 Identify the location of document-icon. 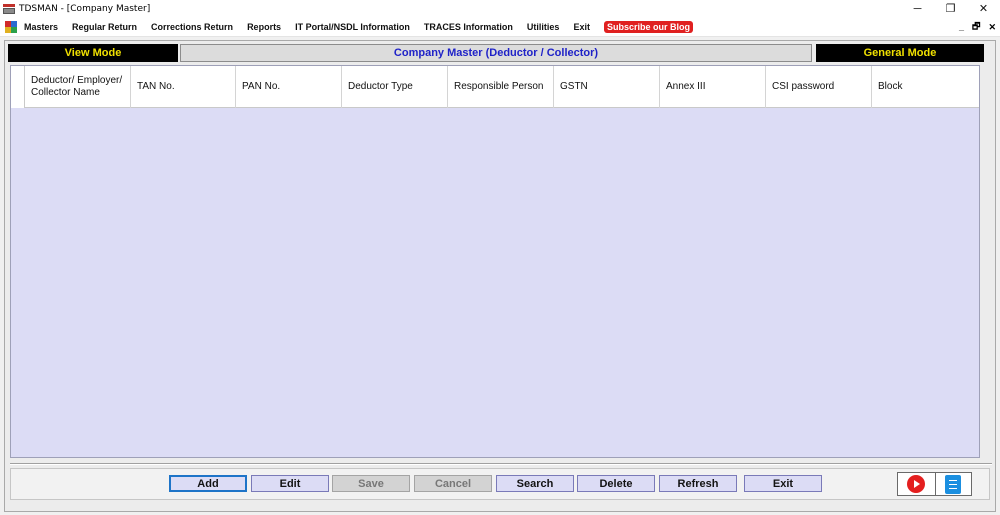
(953, 484).